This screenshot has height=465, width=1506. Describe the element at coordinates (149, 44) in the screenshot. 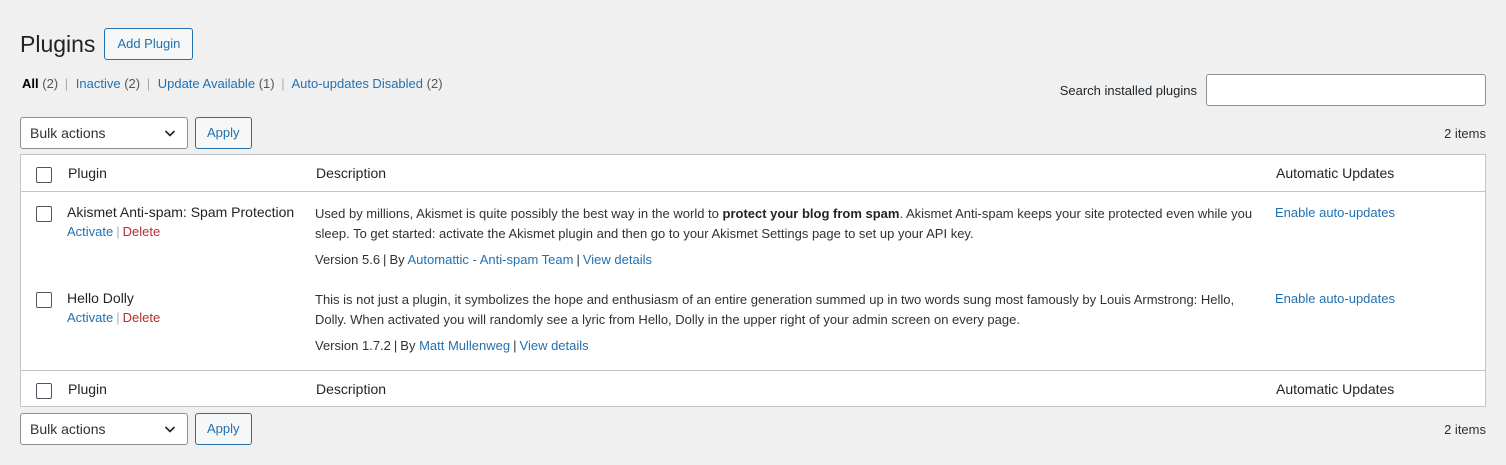

I see `add-plugin-button: Add Plugin` at that location.